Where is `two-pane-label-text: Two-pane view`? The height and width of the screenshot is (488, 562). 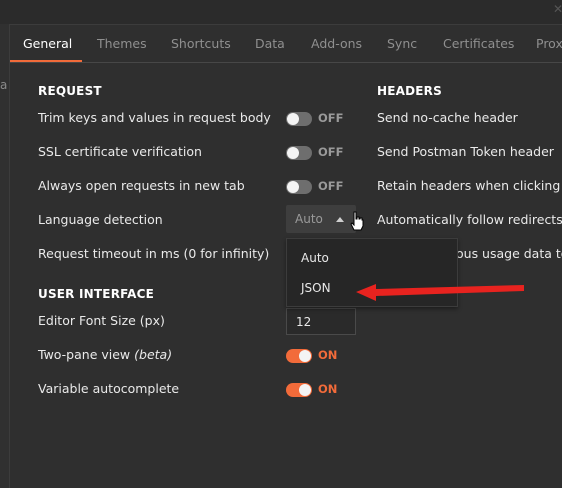 two-pane-label-text: Two-pane view is located at coordinates (84, 354).